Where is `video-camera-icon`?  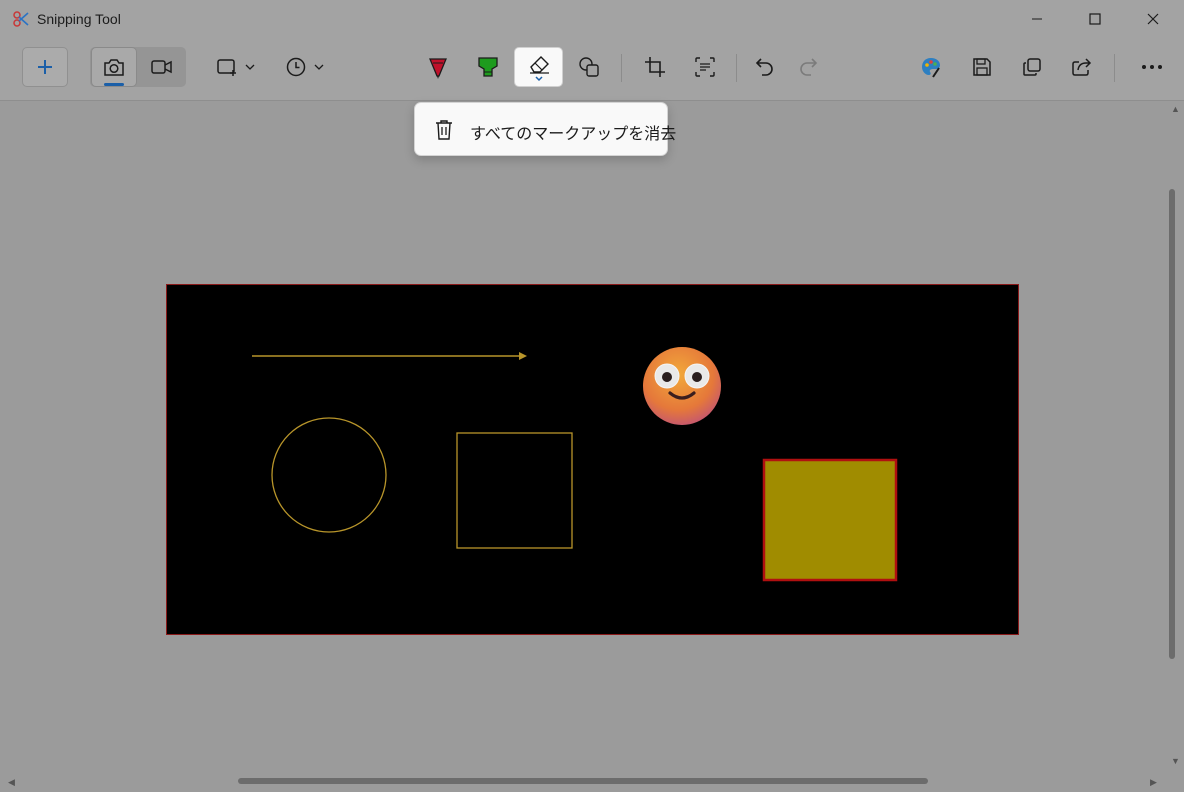 video-camera-icon is located at coordinates (161, 67).